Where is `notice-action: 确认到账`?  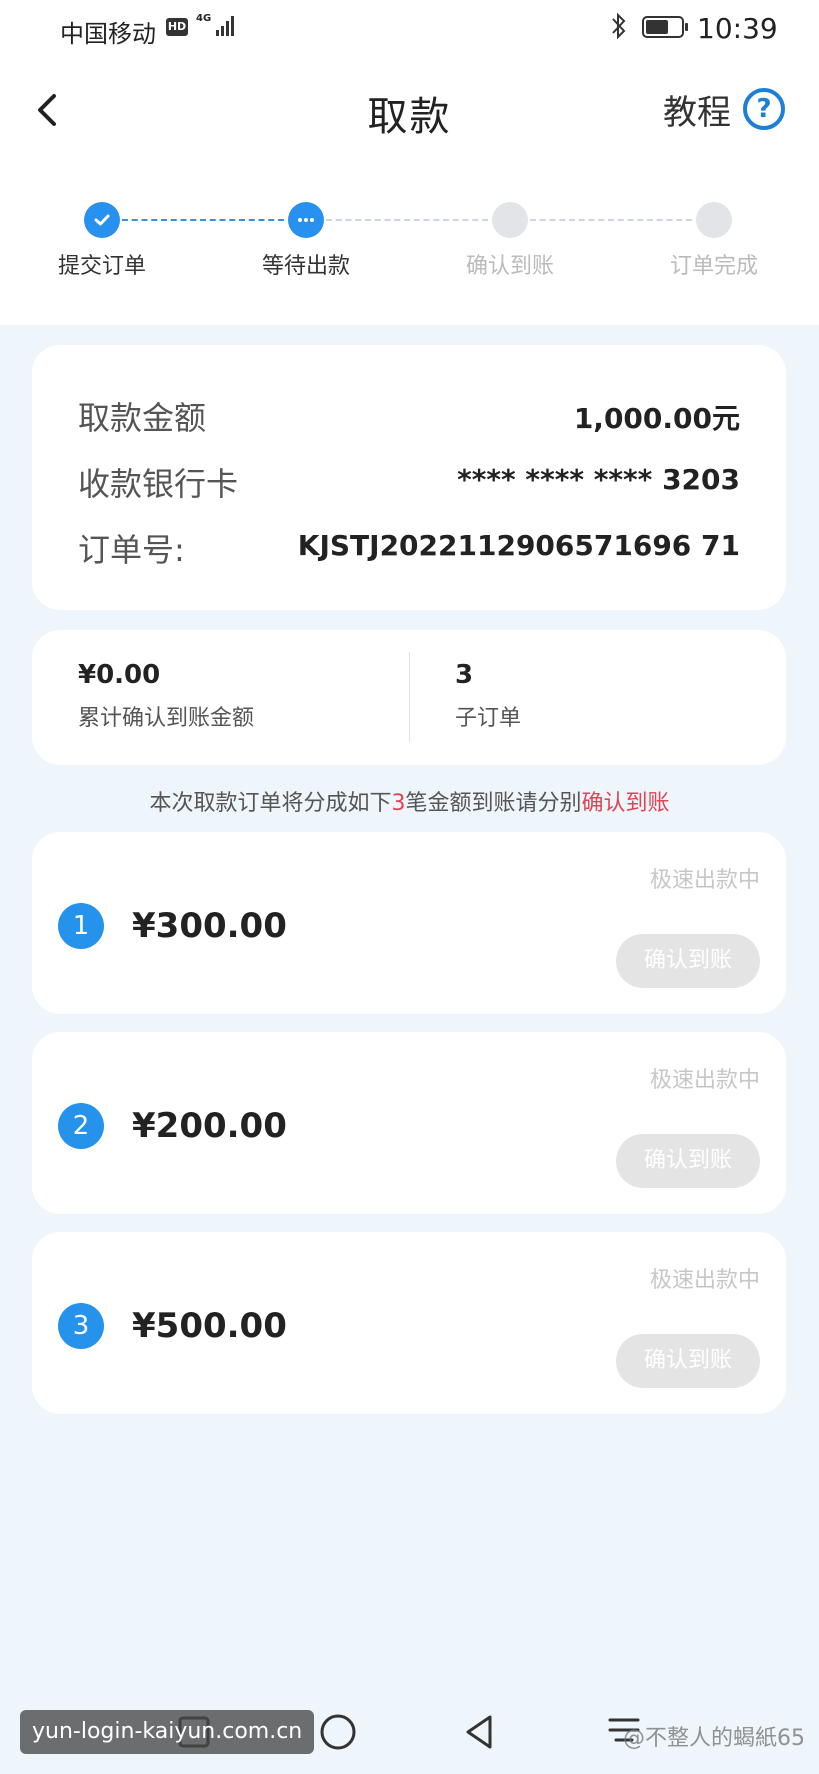
notice-action: 确认到账 is located at coordinates (625, 803).